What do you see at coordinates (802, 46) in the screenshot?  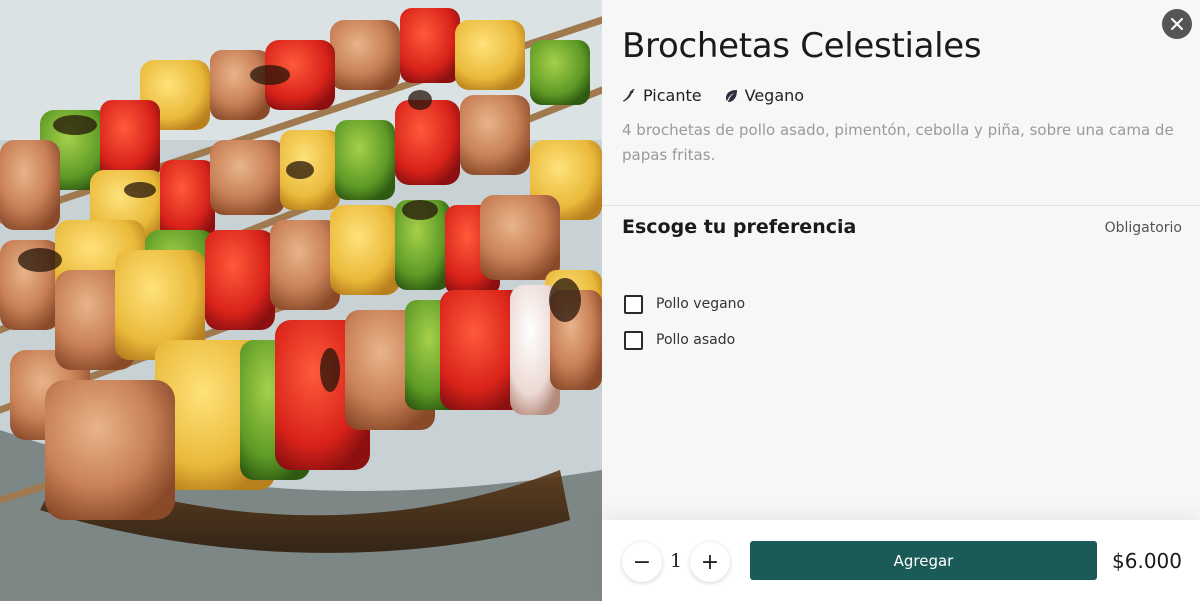 I see `product-title: Brochetas Celestiales` at bounding box center [802, 46].